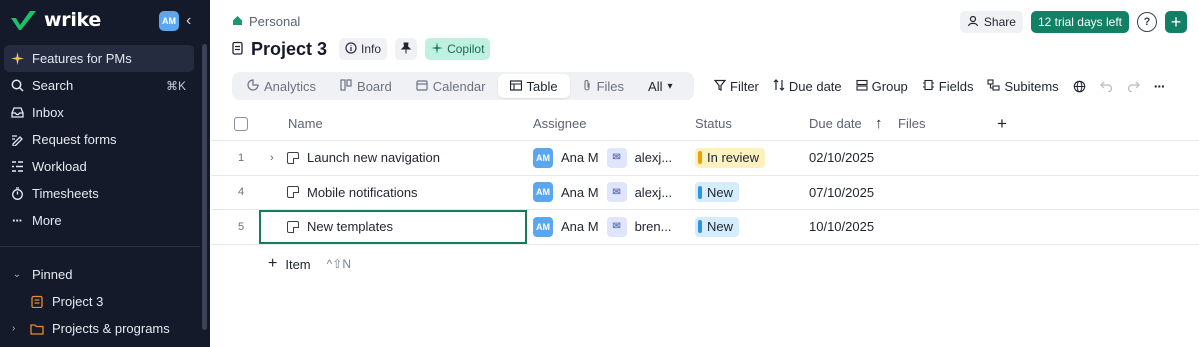  I want to click on sidebar-item-label: More, so click(47, 220).